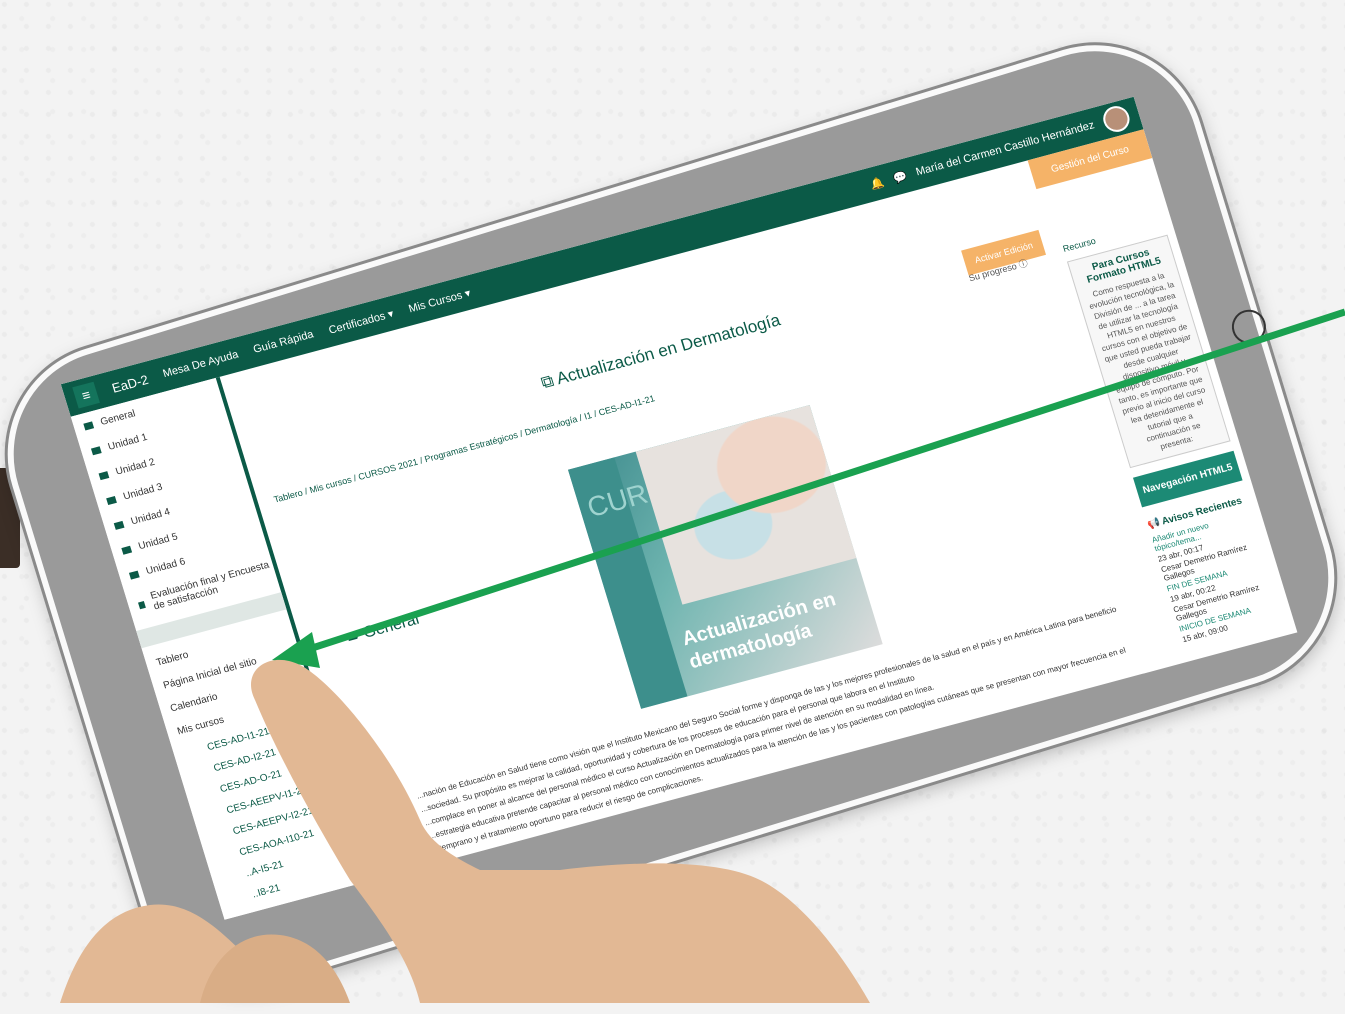 The image size is (1345, 1014). Describe the element at coordinates (668, 349) in the screenshot. I see `course-title-text: Actualización en Dermatología` at that location.